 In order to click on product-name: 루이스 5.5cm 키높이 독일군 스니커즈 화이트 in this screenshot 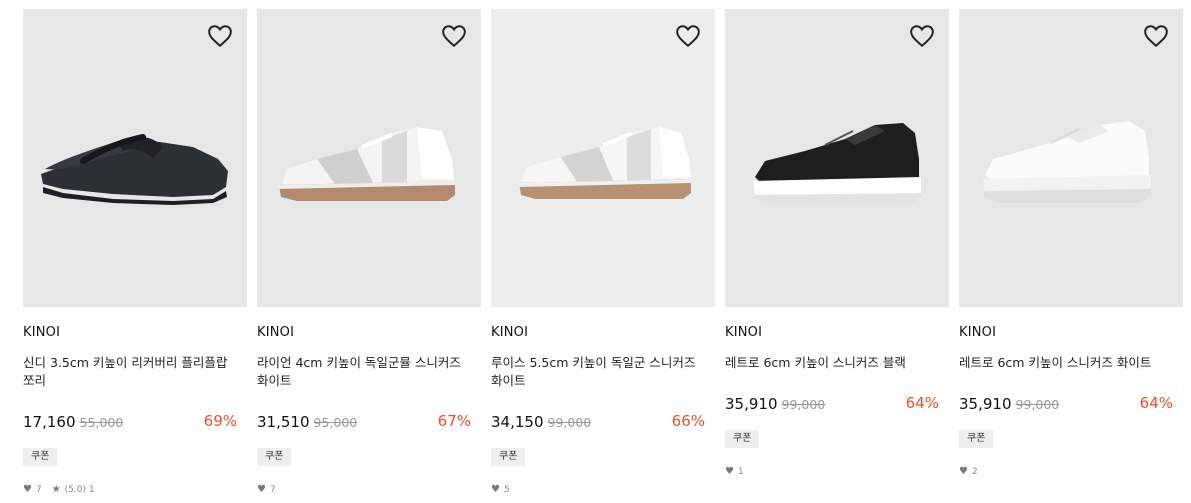, I will do `click(599, 372)`.